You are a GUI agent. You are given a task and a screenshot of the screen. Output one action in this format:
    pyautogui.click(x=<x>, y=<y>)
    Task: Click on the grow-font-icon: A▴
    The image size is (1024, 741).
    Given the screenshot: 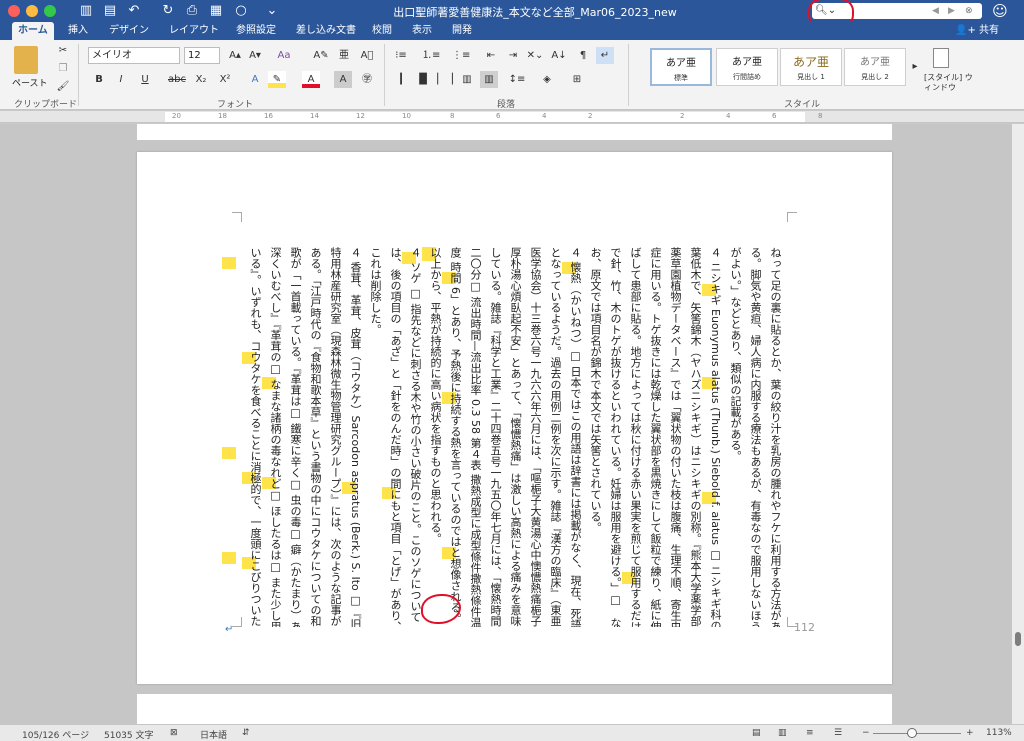 What is the action you would take?
    pyautogui.click(x=235, y=55)
    